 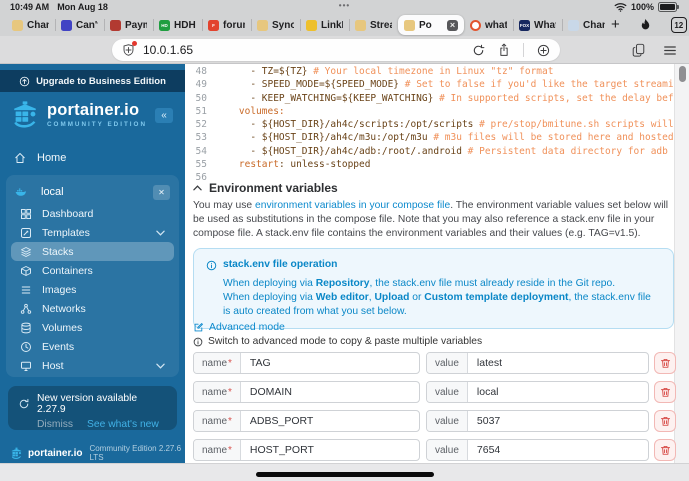 I want to click on sidebar-item-host: Host, so click(x=92, y=365).